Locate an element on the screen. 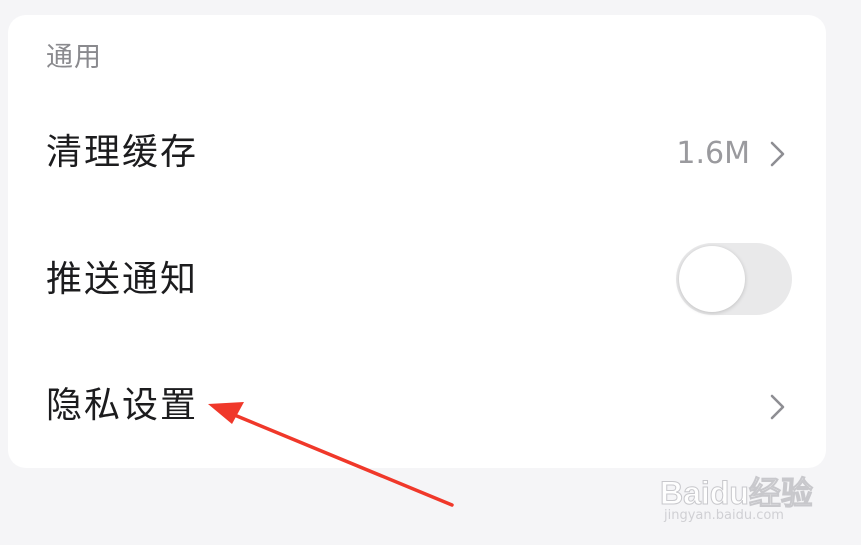 This screenshot has width=861, height=545. watermark-url: jingyan.baidu.com is located at coordinates (724, 515).